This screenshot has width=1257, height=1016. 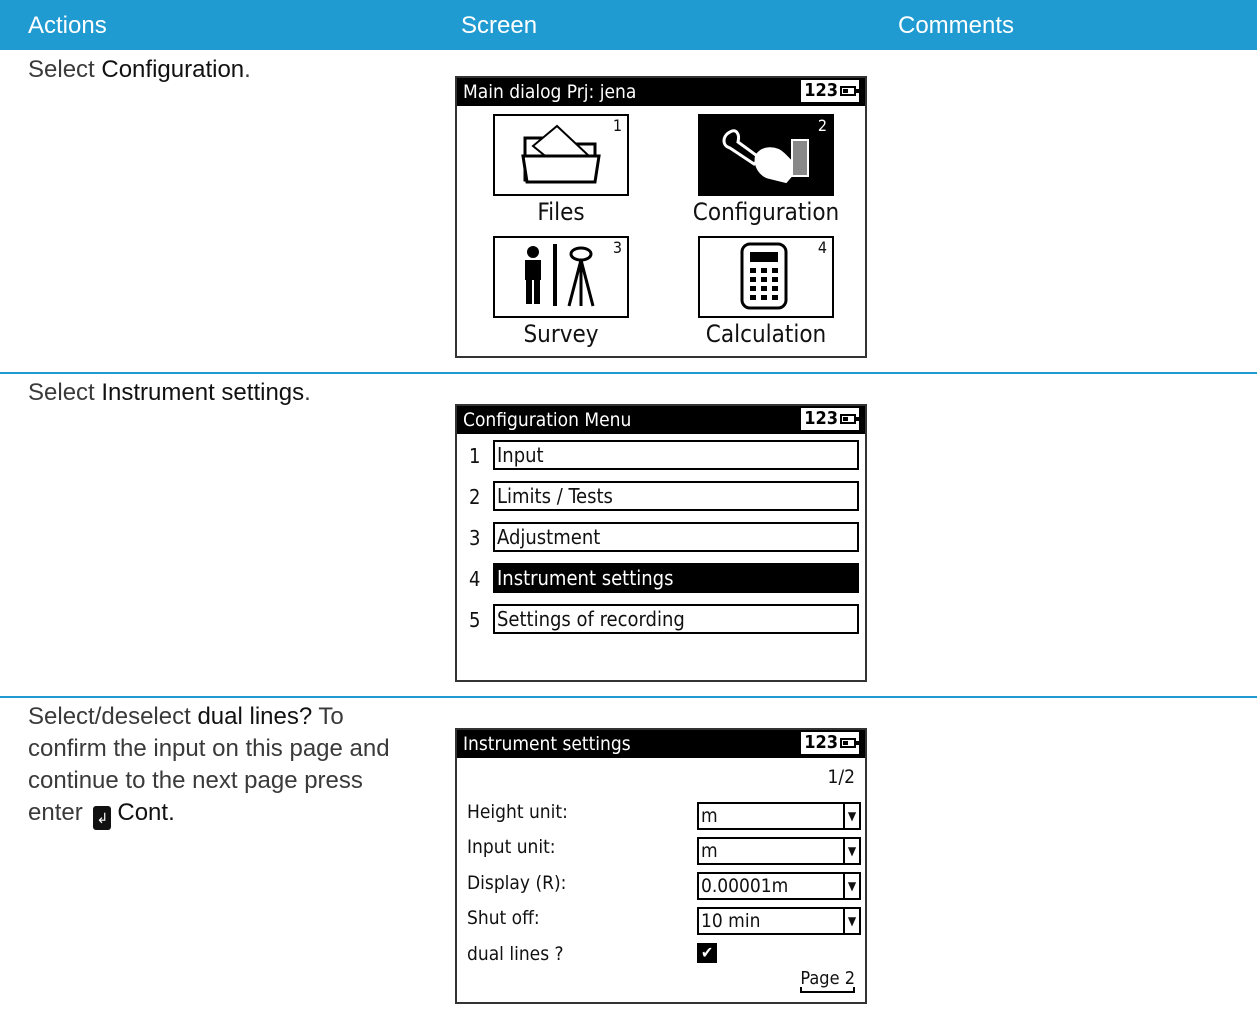 I want to click on row2-action-prefix: Select, so click(x=65, y=392).